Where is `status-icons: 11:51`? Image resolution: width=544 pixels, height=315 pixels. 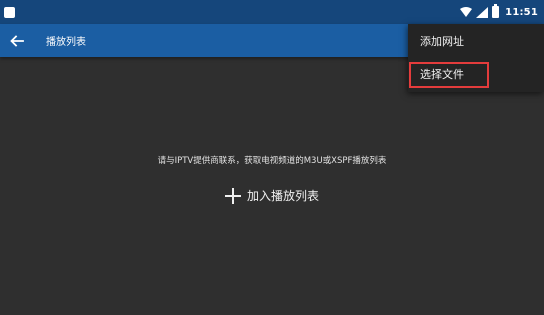
status-icons: 11:51 is located at coordinates (499, 11).